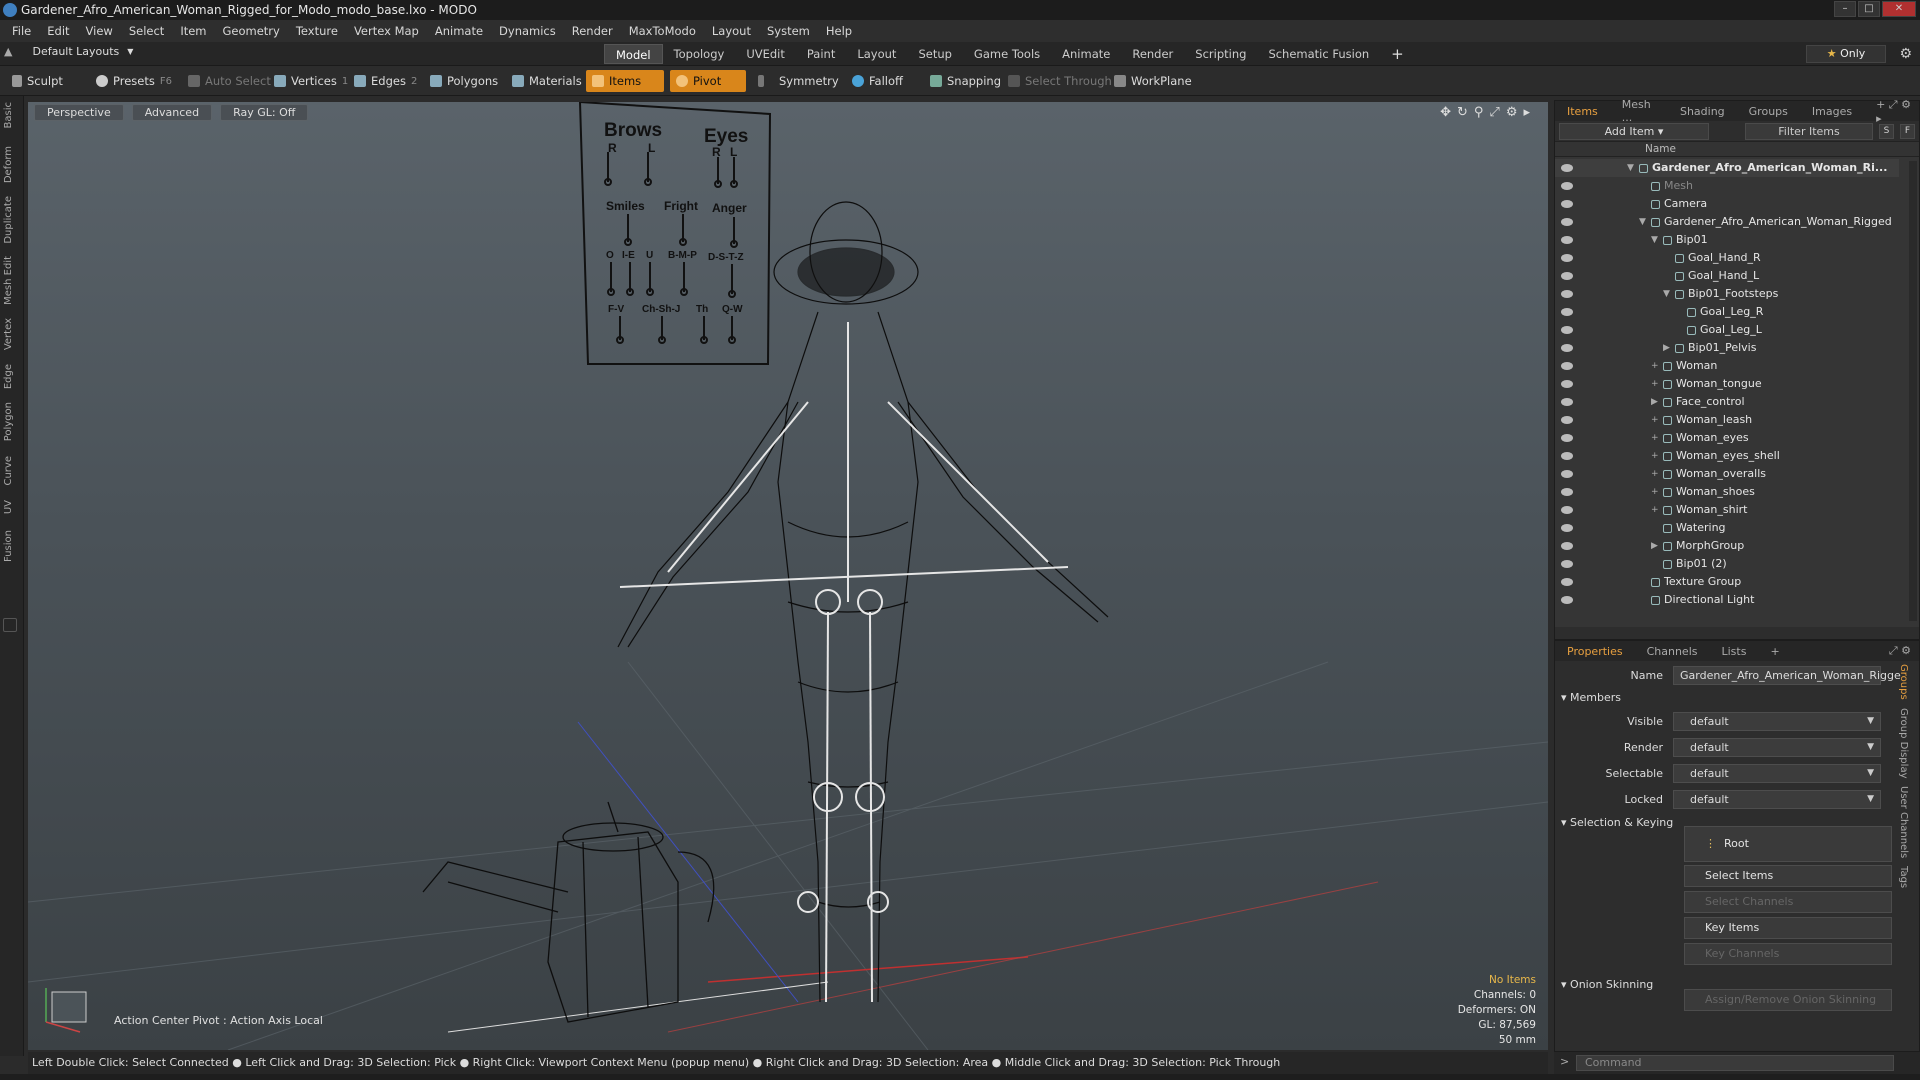 This screenshot has height=1080, width=1920. What do you see at coordinates (1788, 844) in the screenshot?
I see `root-button: ⋮ Root` at bounding box center [1788, 844].